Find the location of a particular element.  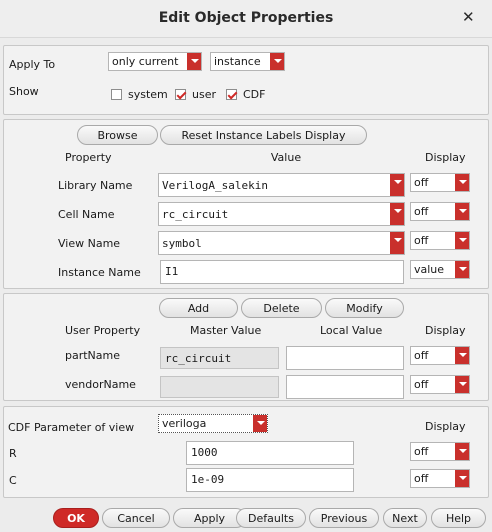

show-system-checkbox is located at coordinates (116, 94).